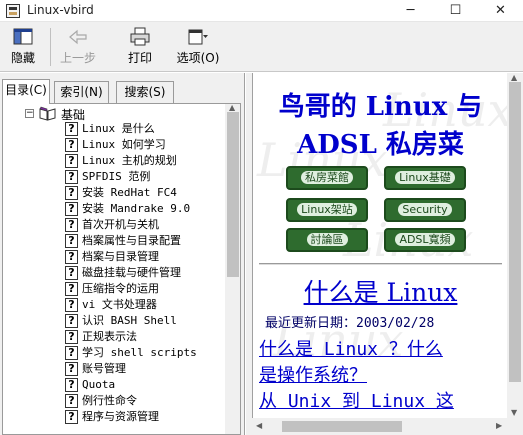 Image resolution: width=523 pixels, height=435 pixels. What do you see at coordinates (514, 412) in the screenshot?
I see `scroll-down-icon: ▼` at bounding box center [514, 412].